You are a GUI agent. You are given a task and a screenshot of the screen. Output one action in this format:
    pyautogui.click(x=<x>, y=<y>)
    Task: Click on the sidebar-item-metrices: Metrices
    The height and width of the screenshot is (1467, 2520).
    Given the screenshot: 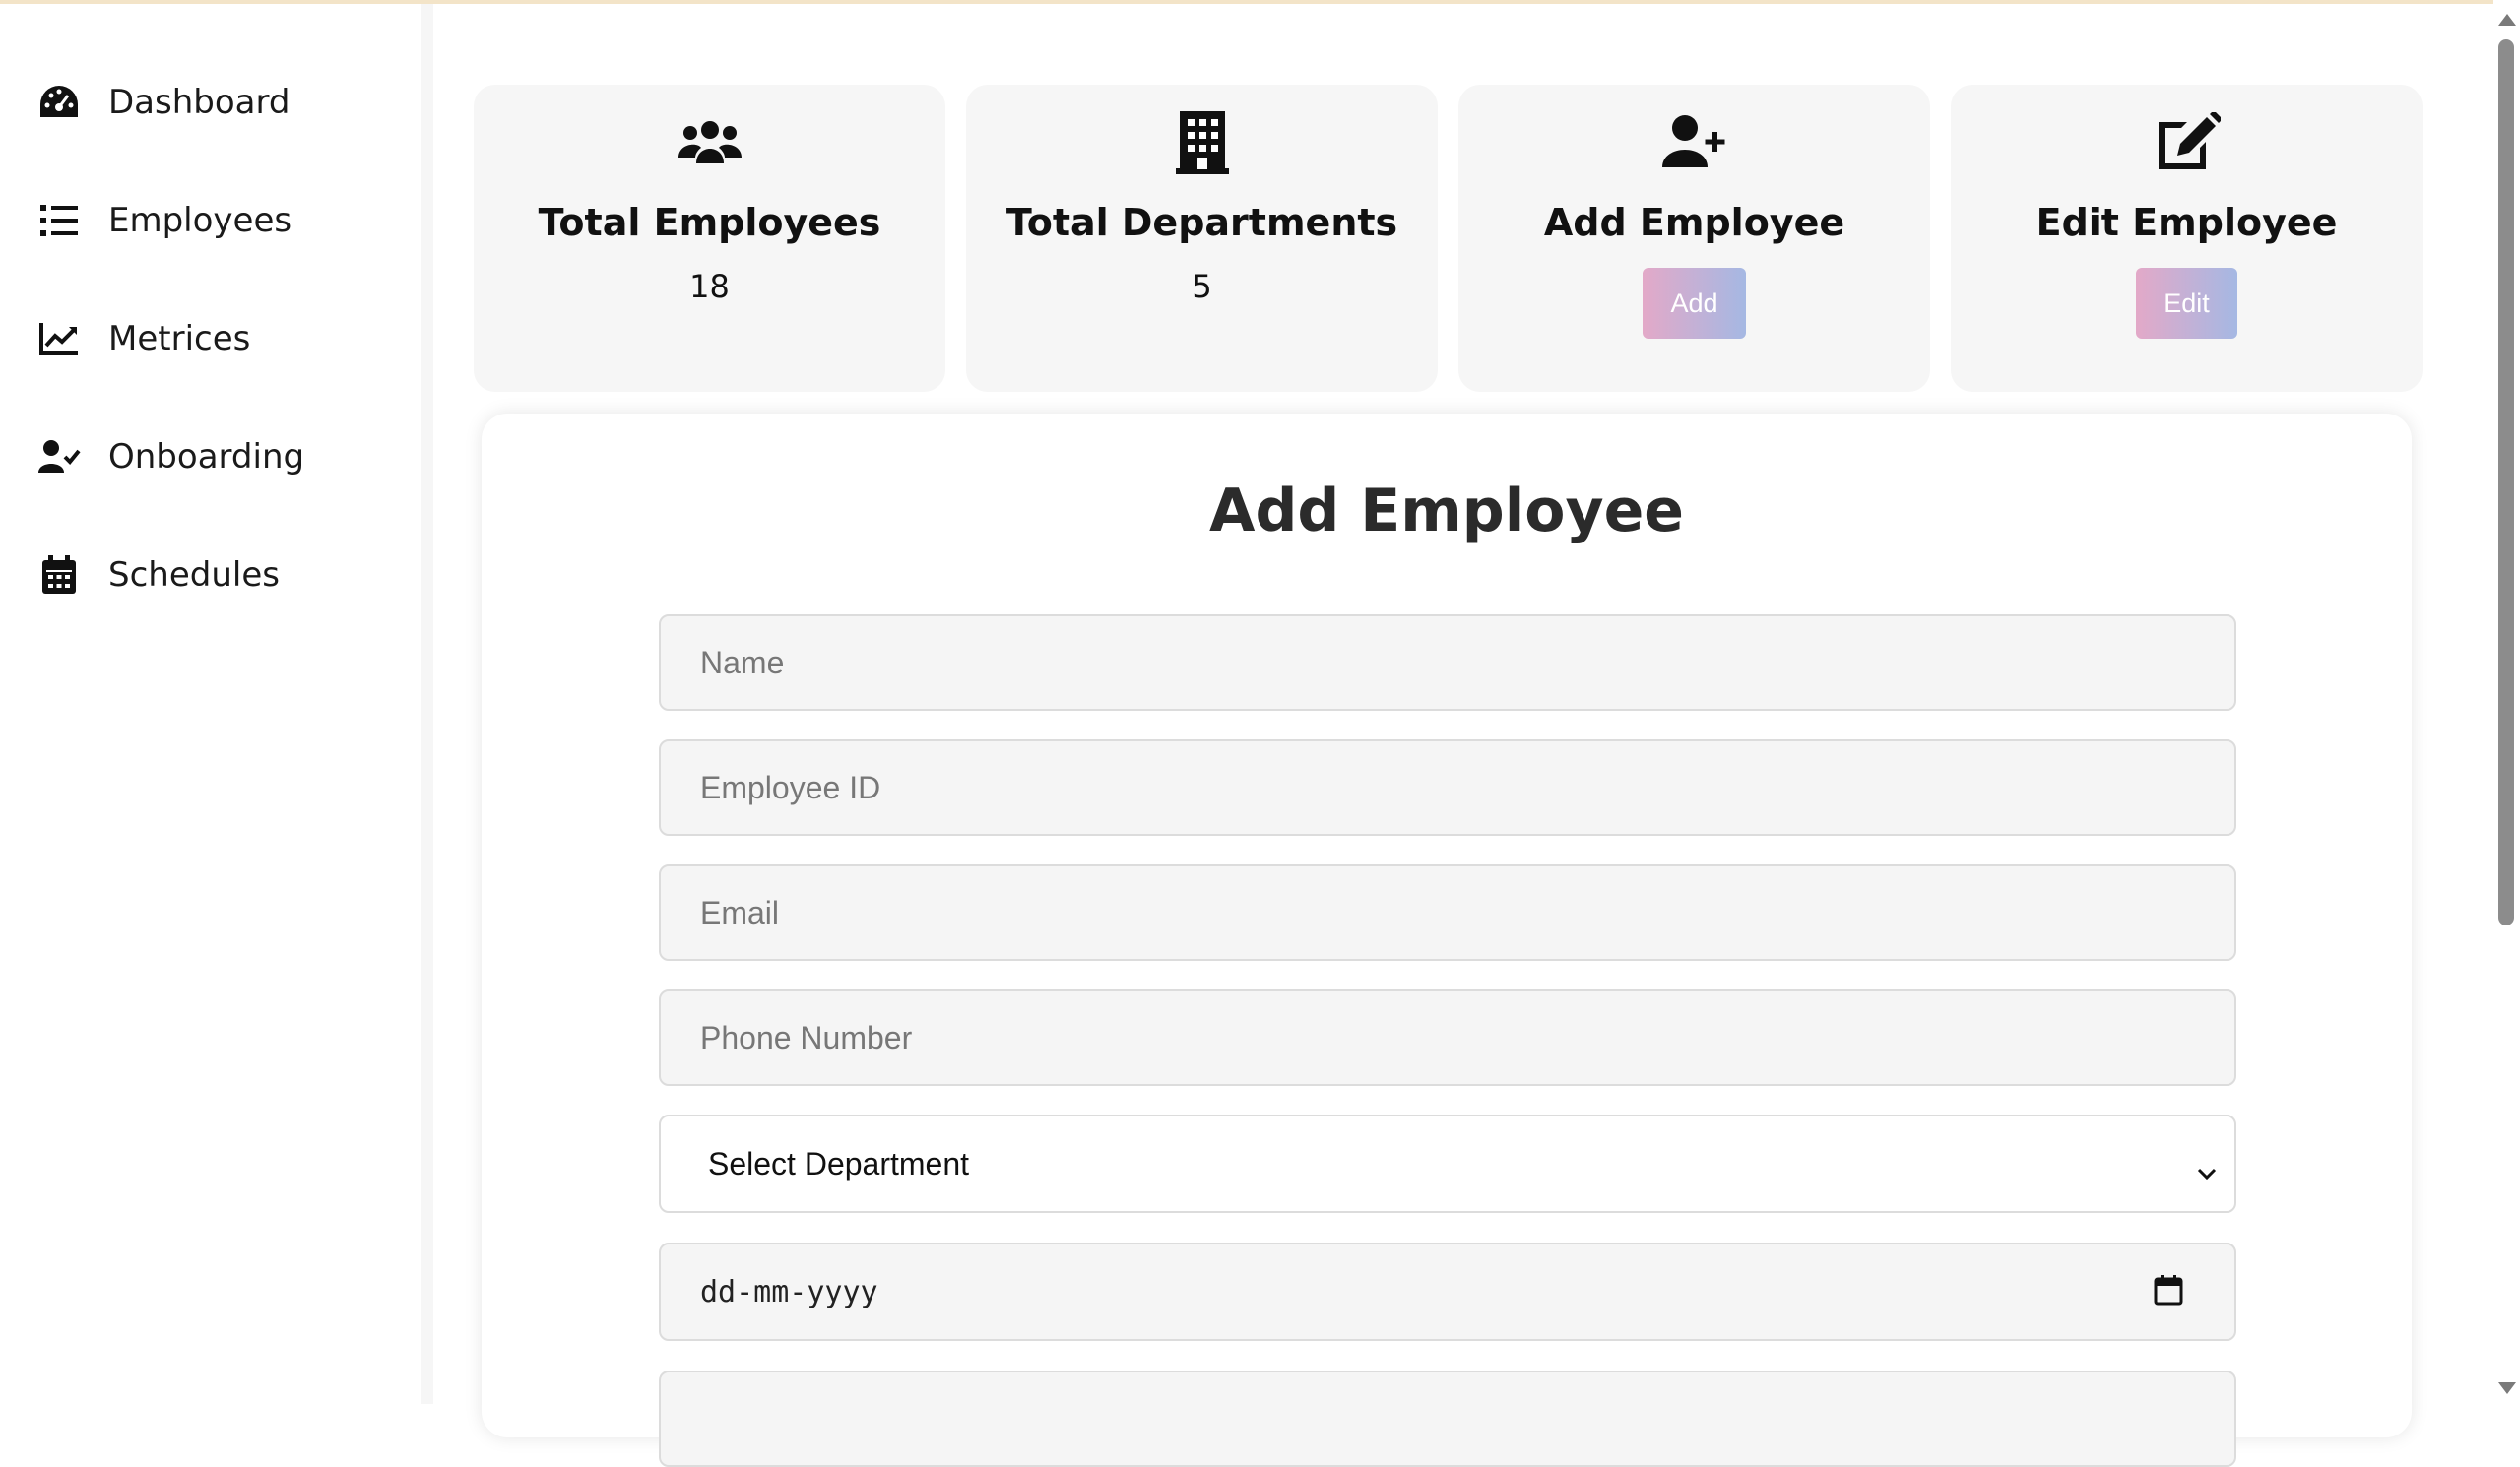 What is the action you would take?
    pyautogui.click(x=142, y=338)
    